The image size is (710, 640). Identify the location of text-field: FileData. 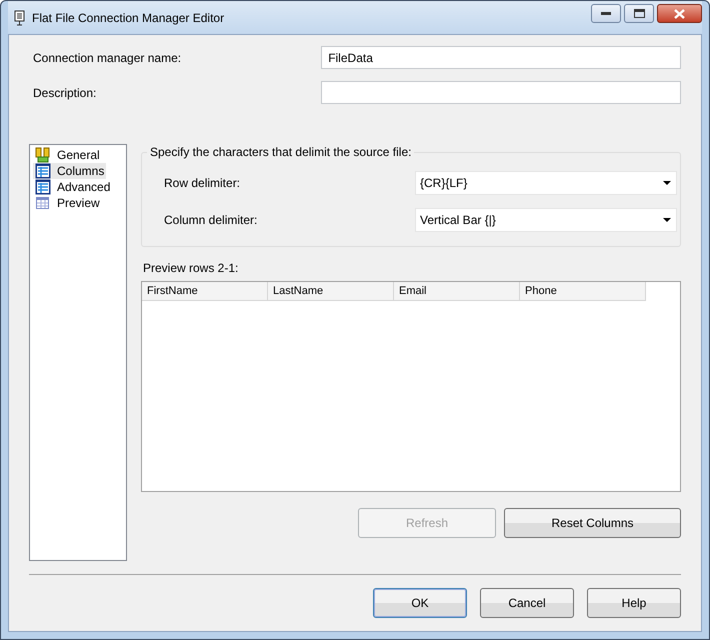
(501, 57).